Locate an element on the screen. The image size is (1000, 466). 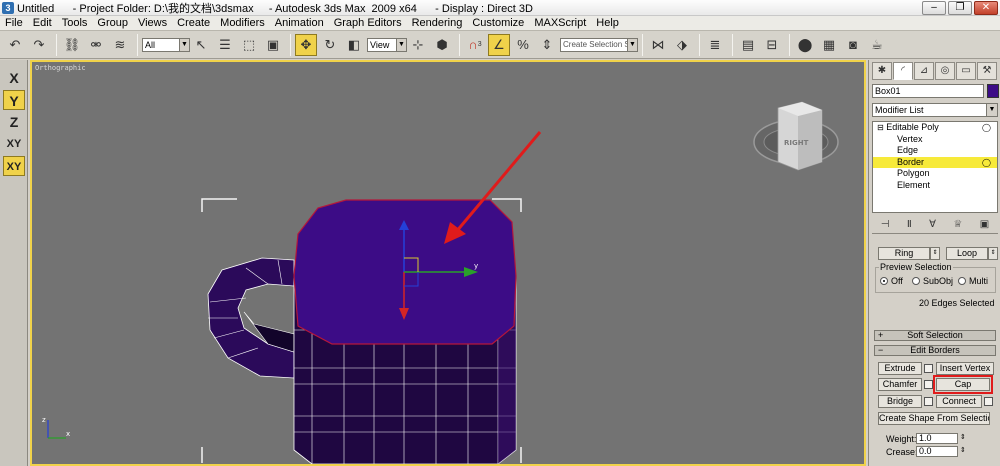
connect-button: Connect is located at coordinates (959, 401).